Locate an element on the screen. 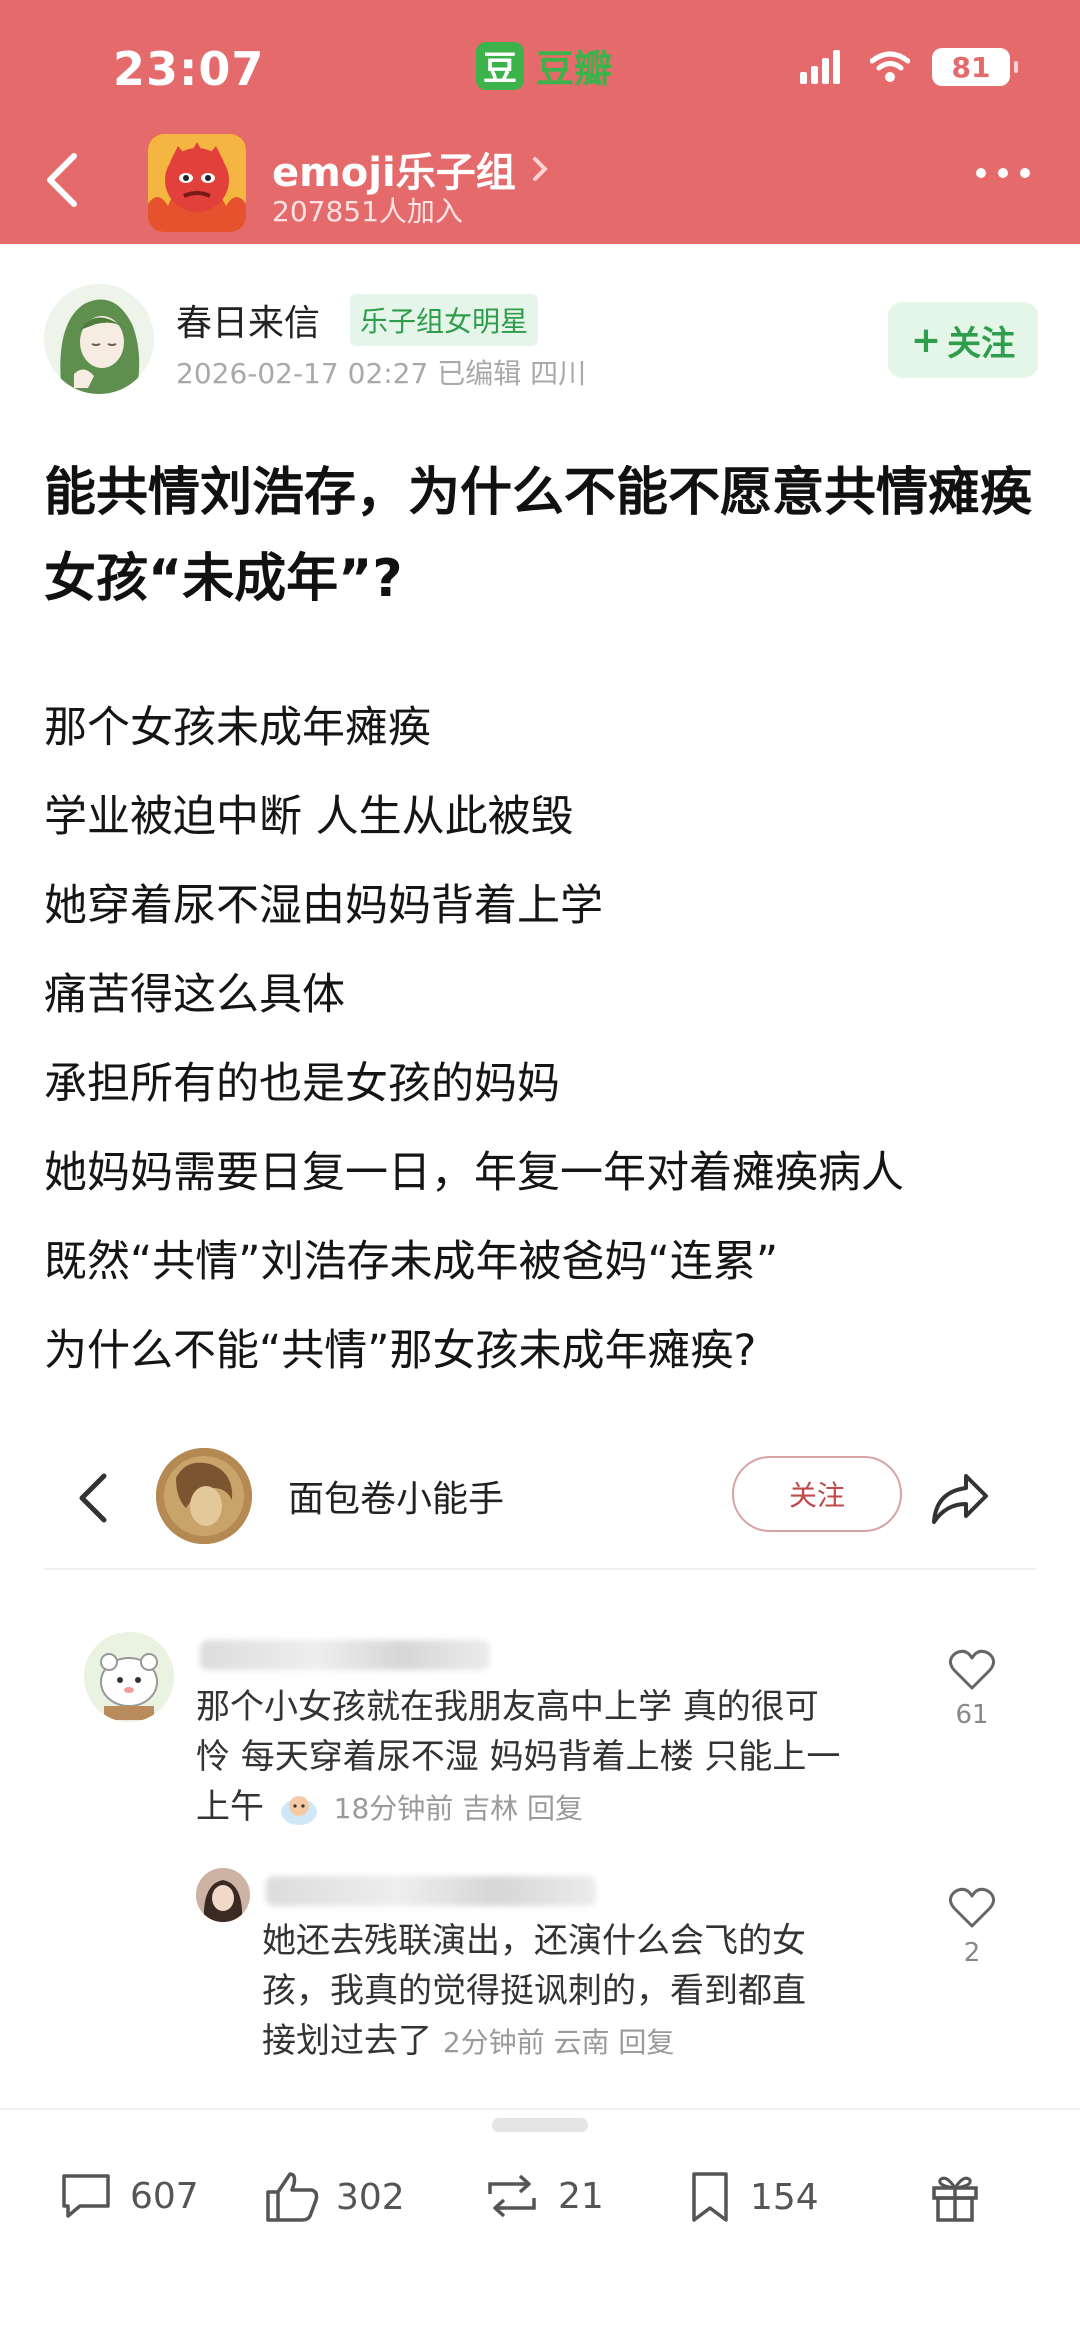 This screenshot has height=2337, width=1080. comment-meta: 2分钟前 云南 回复 is located at coordinates (558, 2042).